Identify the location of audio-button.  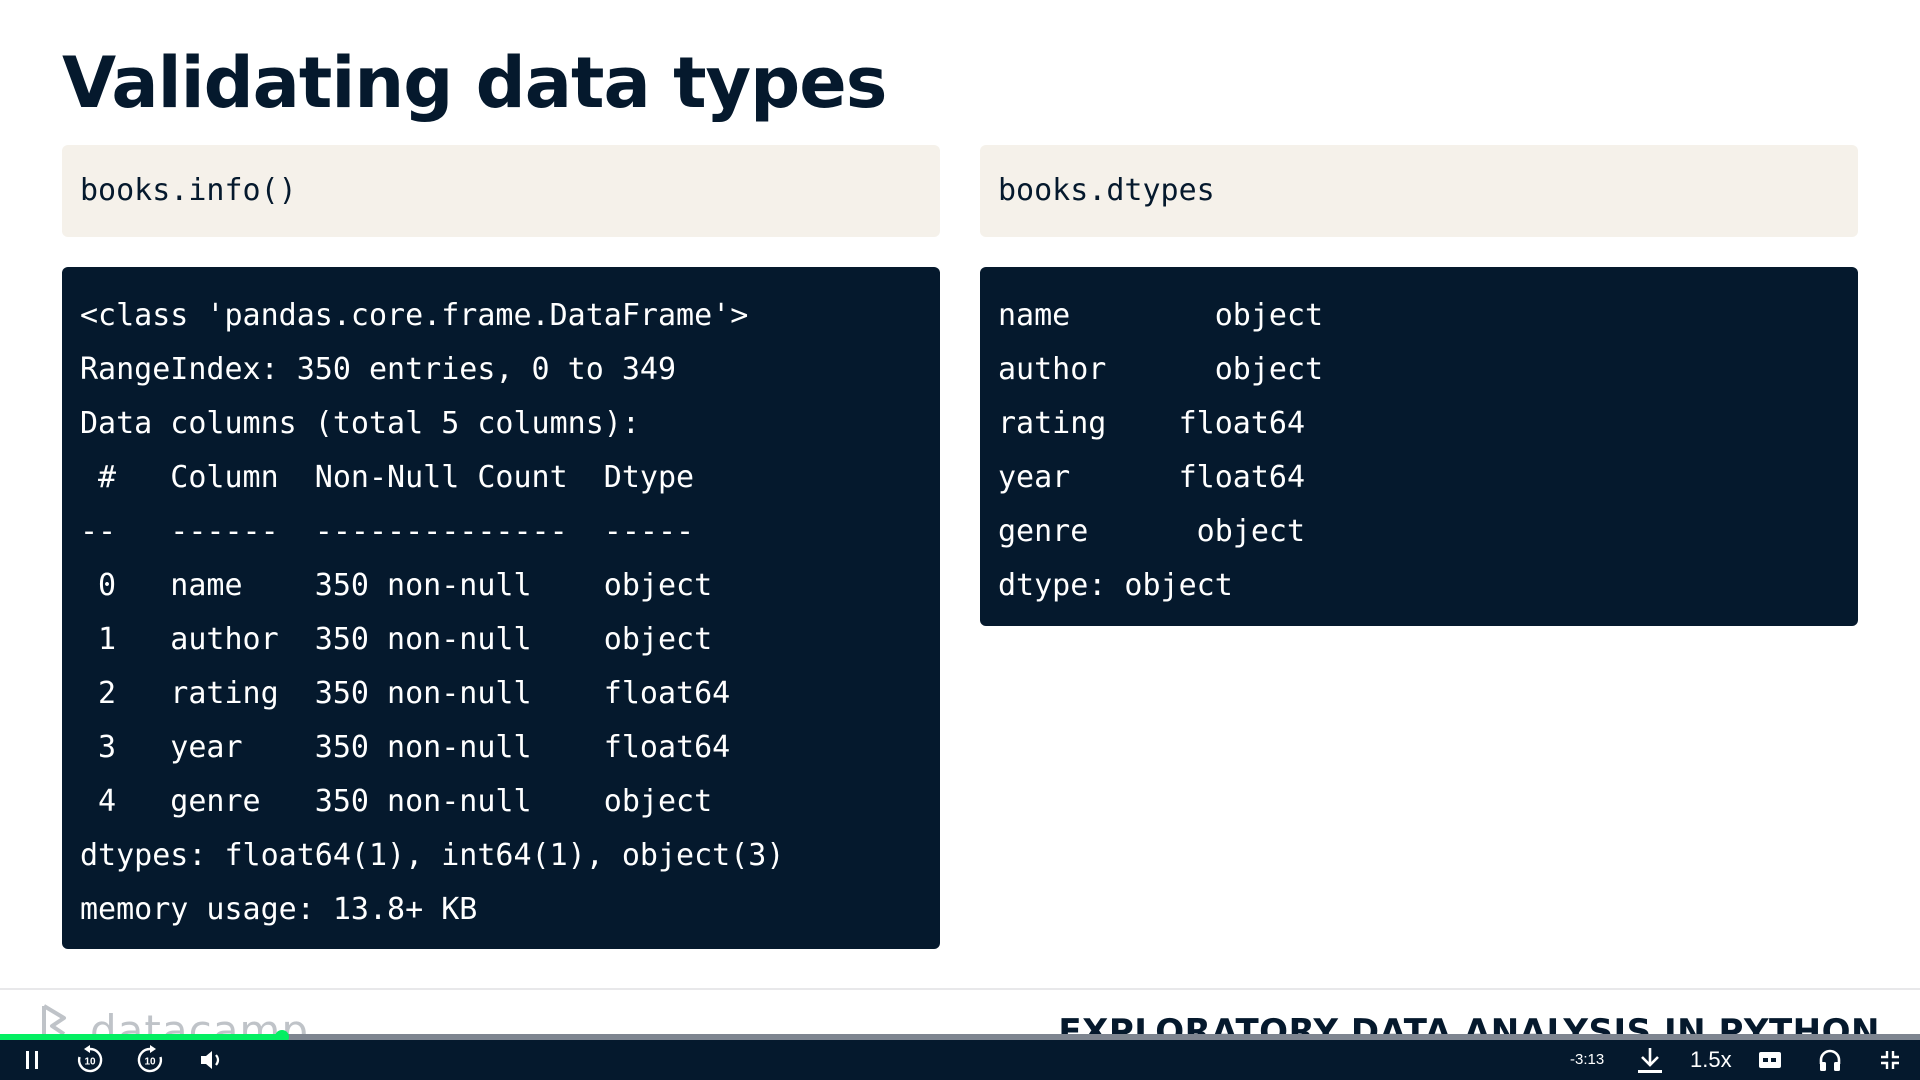
(1830, 1060).